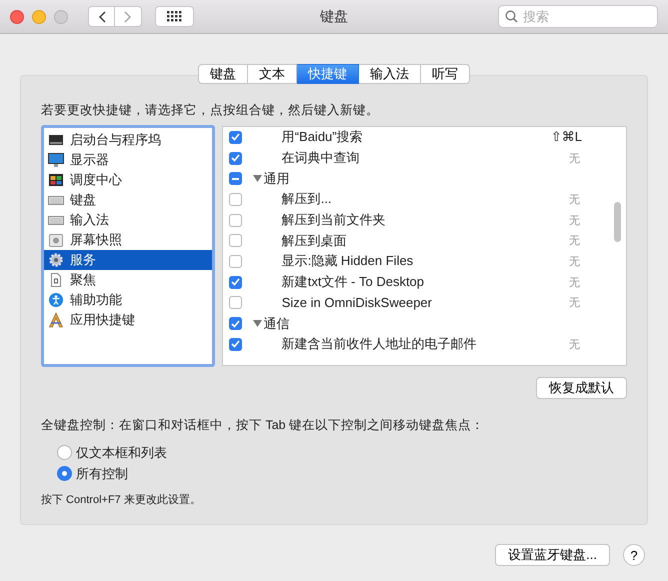  Describe the element at coordinates (56, 140) in the screenshot. I see `dock-icon` at that location.